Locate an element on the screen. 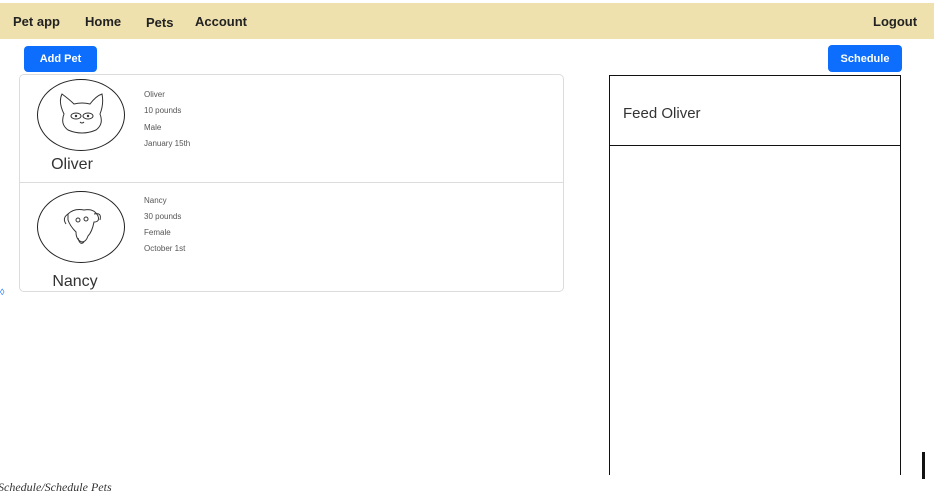 Image resolution: width=934 pixels, height=495 pixels. top-navbar: Pet app Home Pets Account Logout is located at coordinates (467, 21).